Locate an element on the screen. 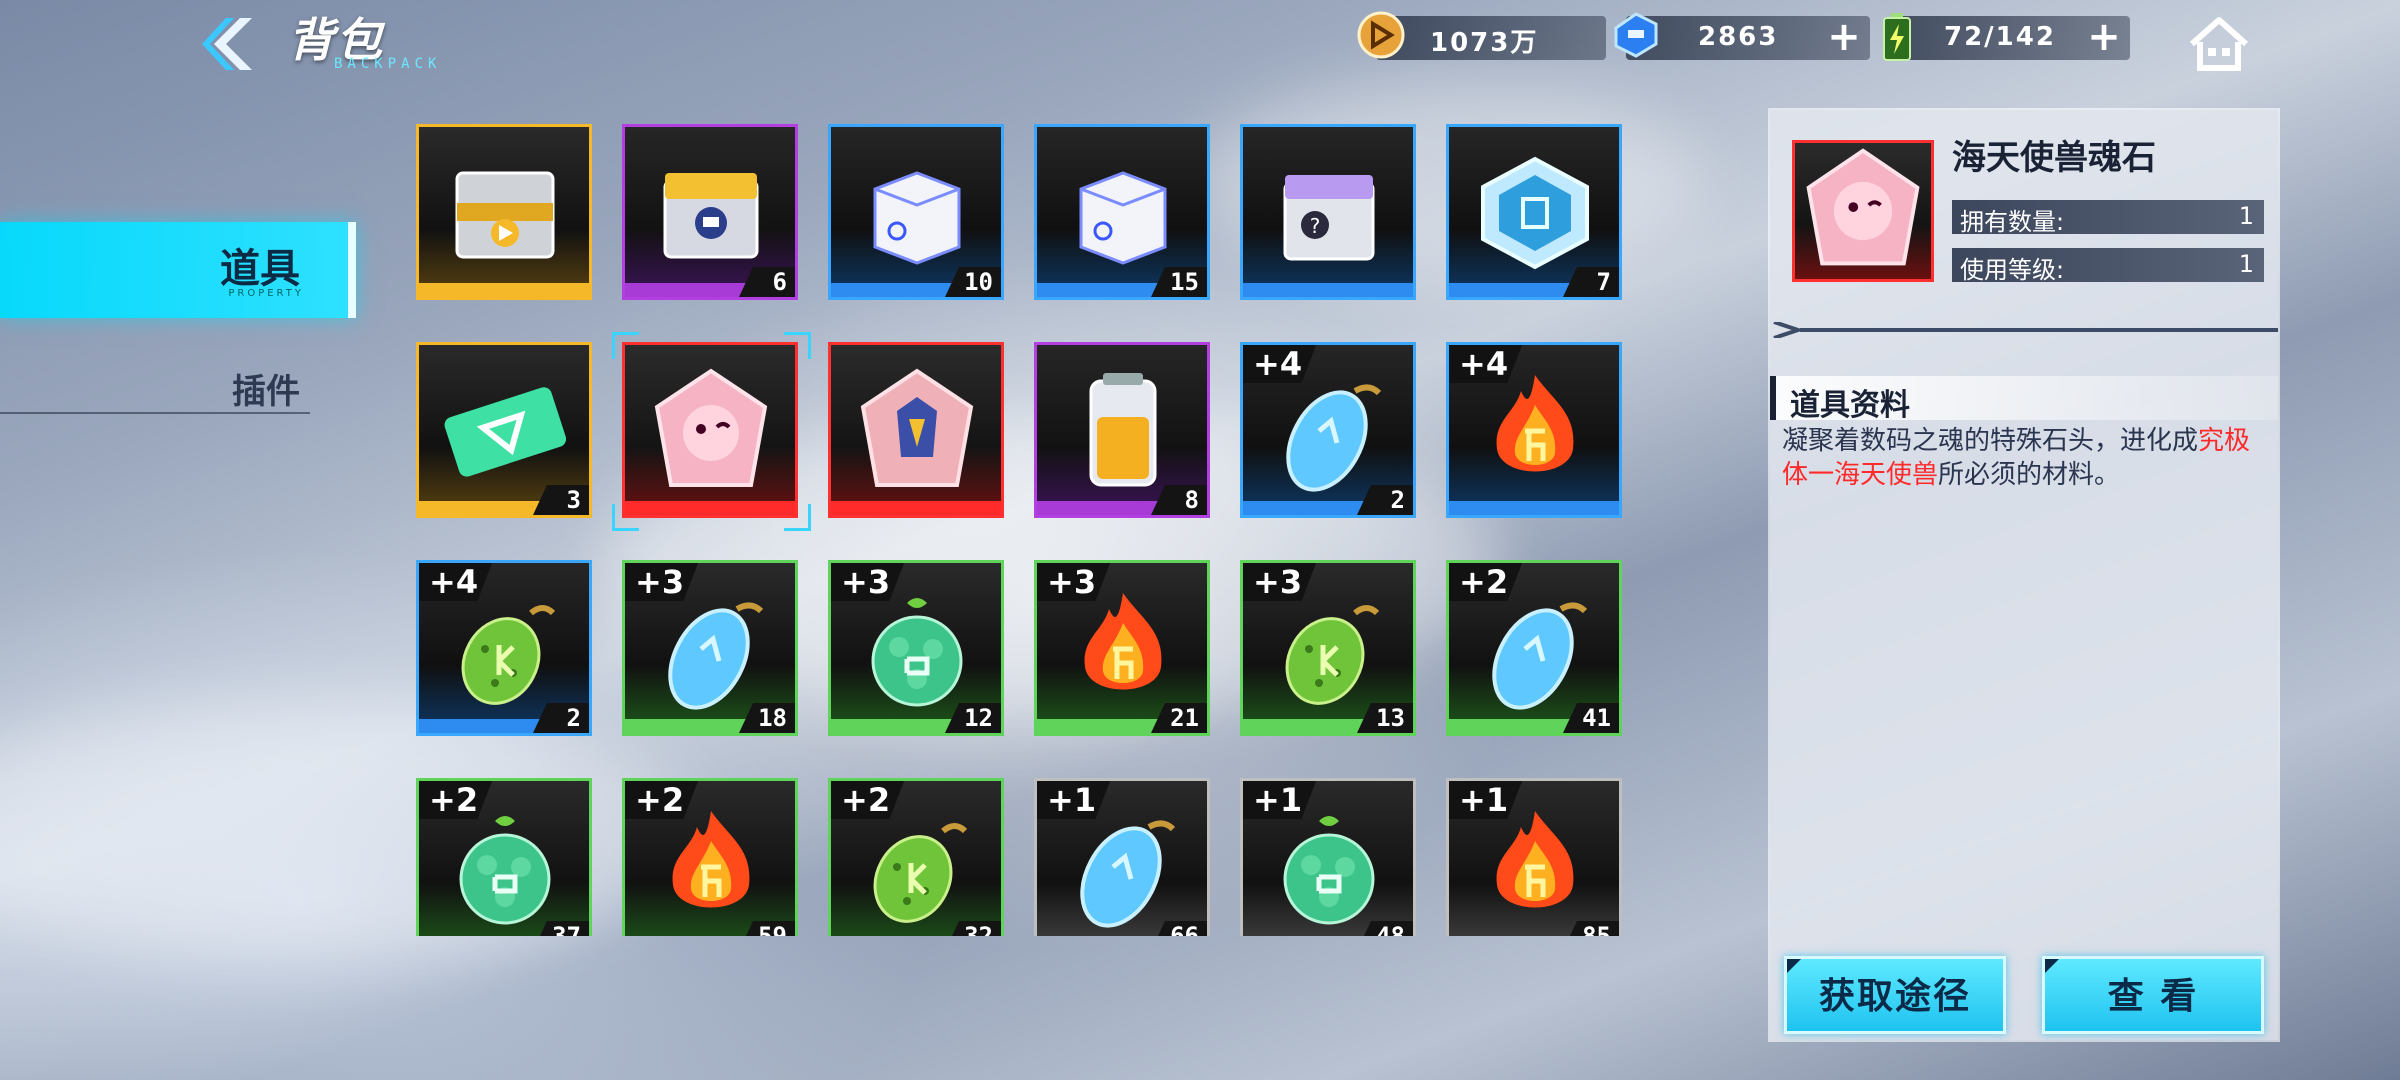 This screenshot has width=2400, height=1080. inventory-slot: 7 is located at coordinates (1534, 212).